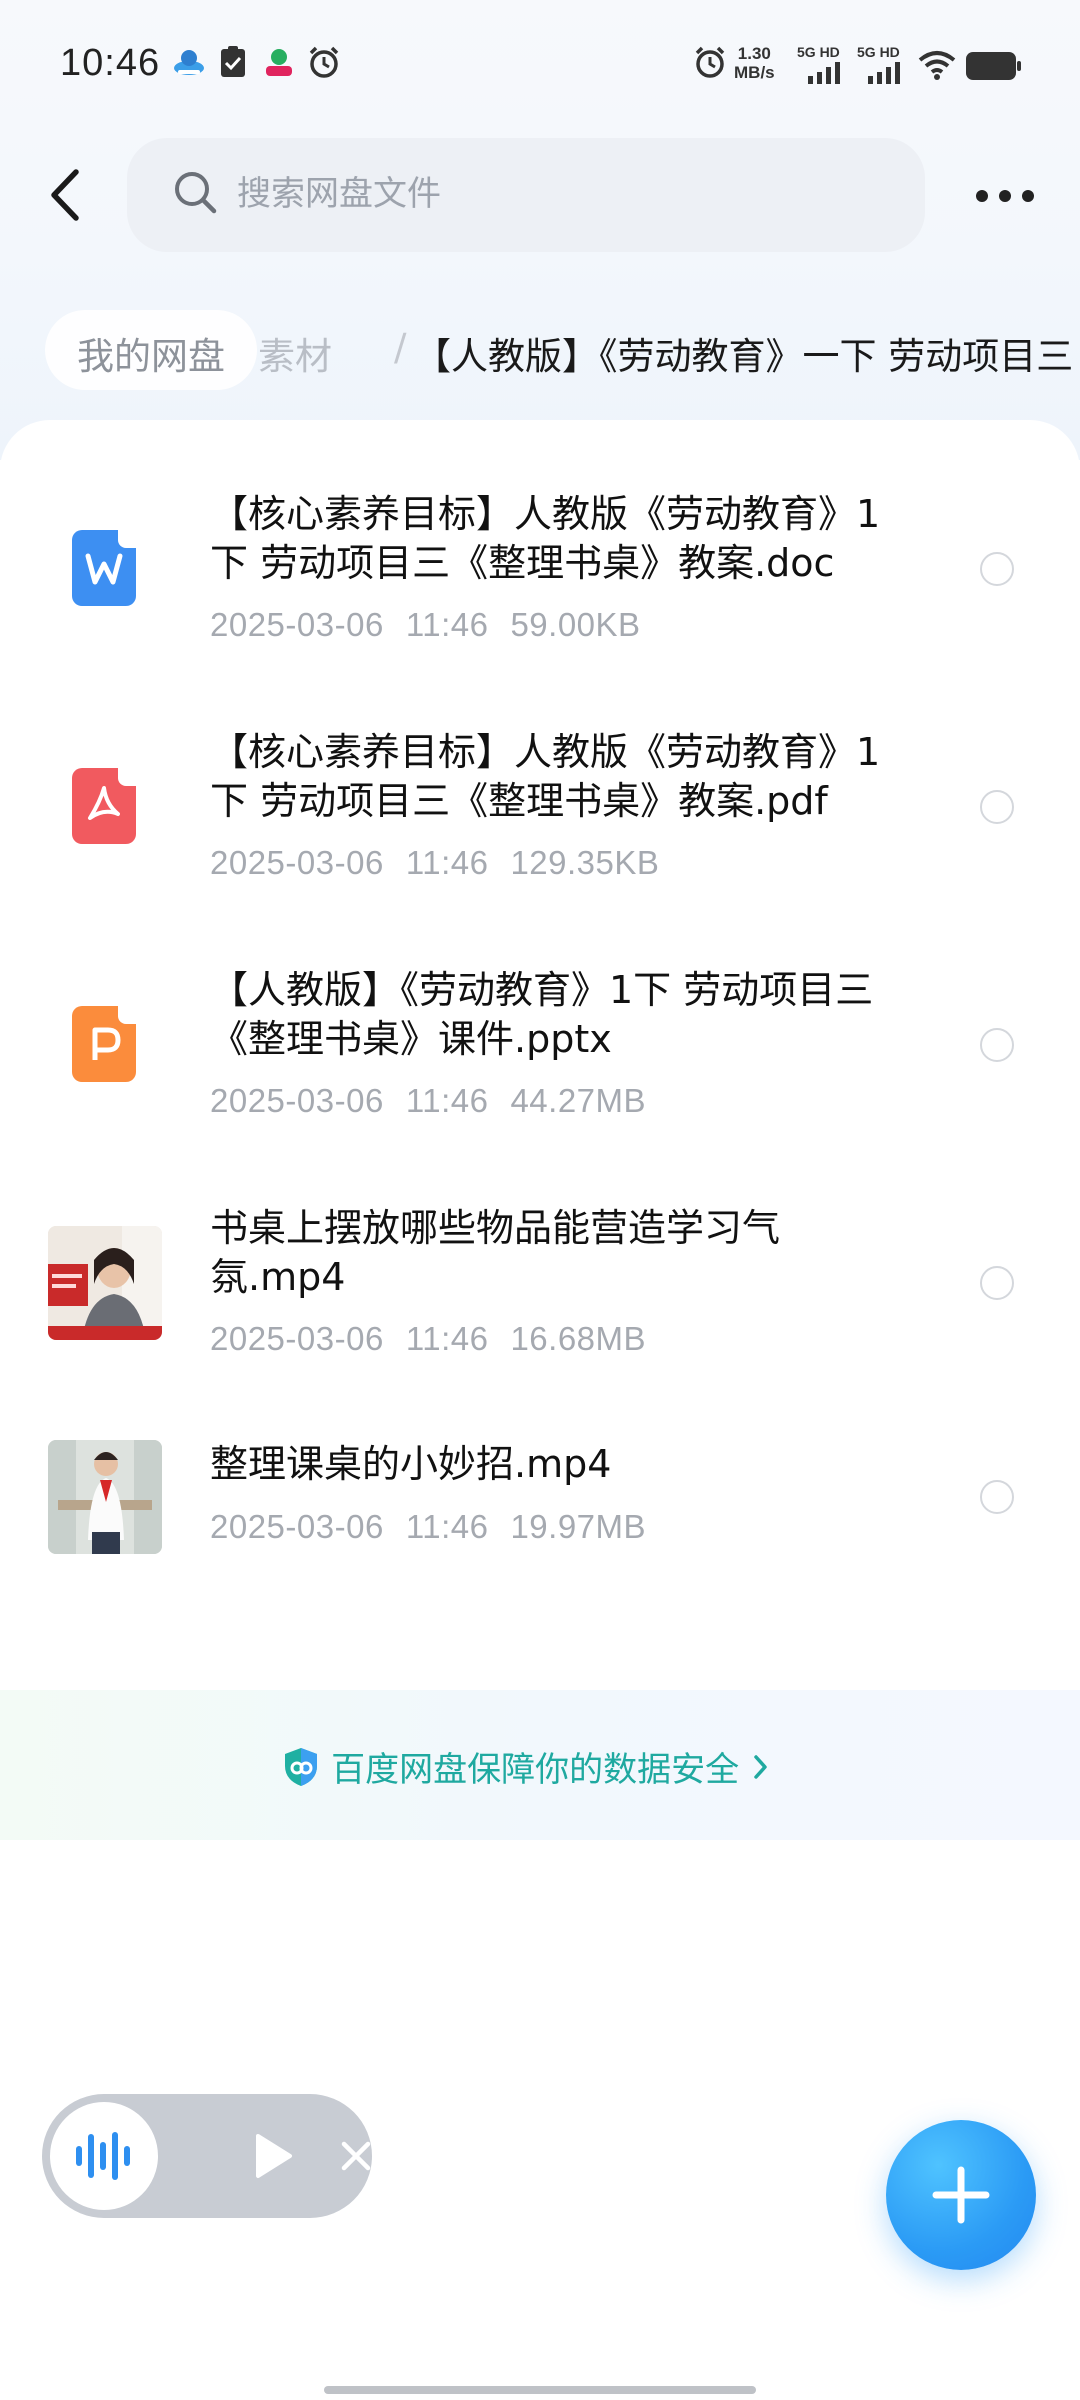 The height and width of the screenshot is (2400, 1080). Describe the element at coordinates (818, 52) in the screenshot. I see `network-type-1: 5G HD` at that location.